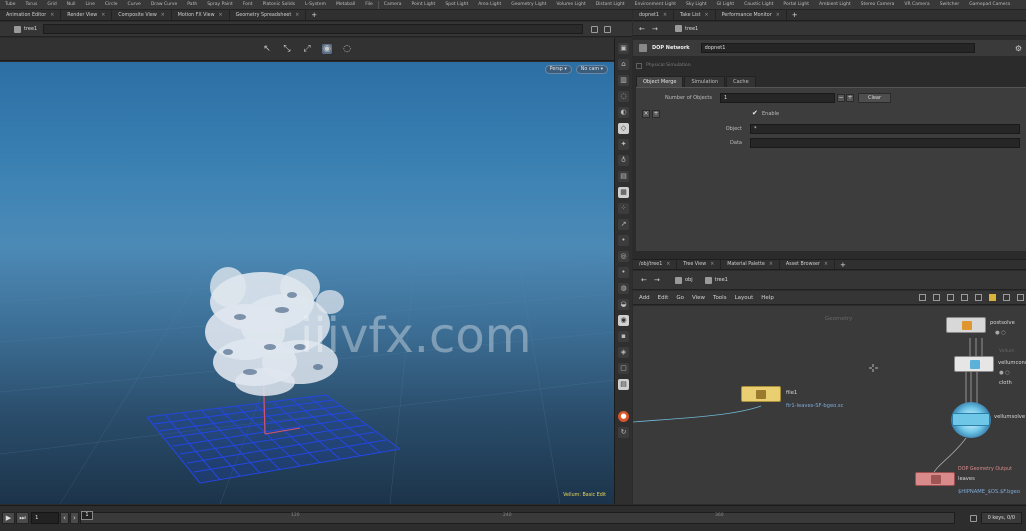 This screenshot has height=531, width=1026. Describe the element at coordinates (885, 143) in the screenshot. I see `data-field` at that location.